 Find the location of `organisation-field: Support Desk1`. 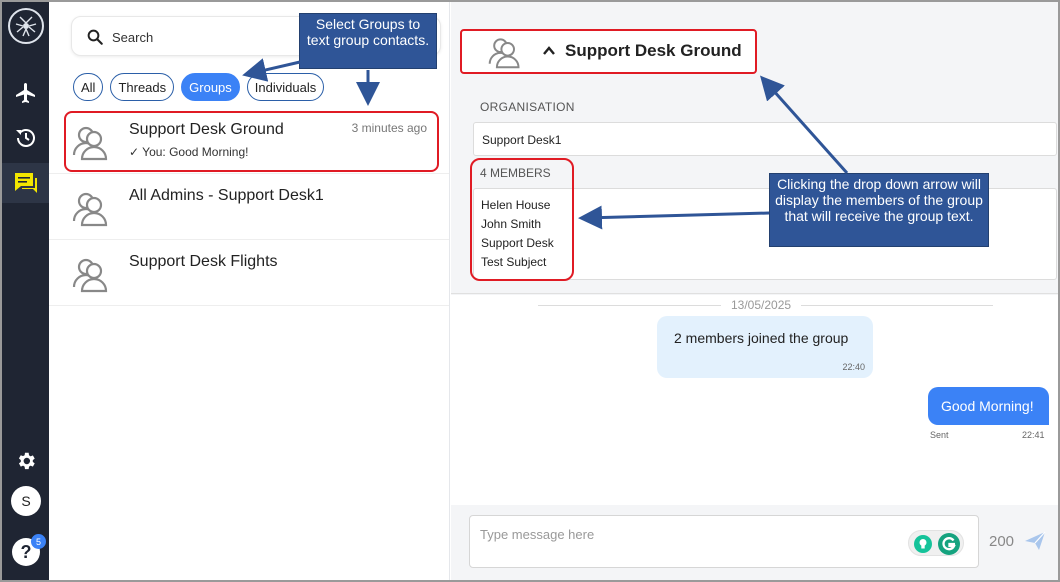

organisation-field: Support Desk1 is located at coordinates (765, 139).